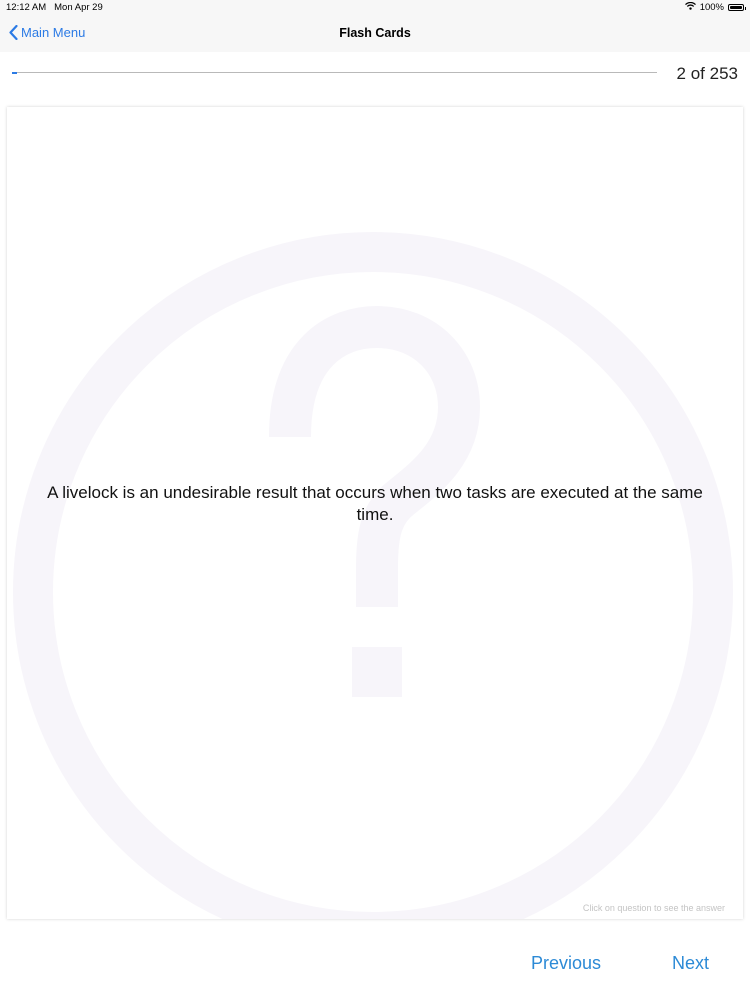 This screenshot has height=1000, width=750. What do you see at coordinates (737, 7) in the screenshot?
I see `battery-icon` at bounding box center [737, 7].